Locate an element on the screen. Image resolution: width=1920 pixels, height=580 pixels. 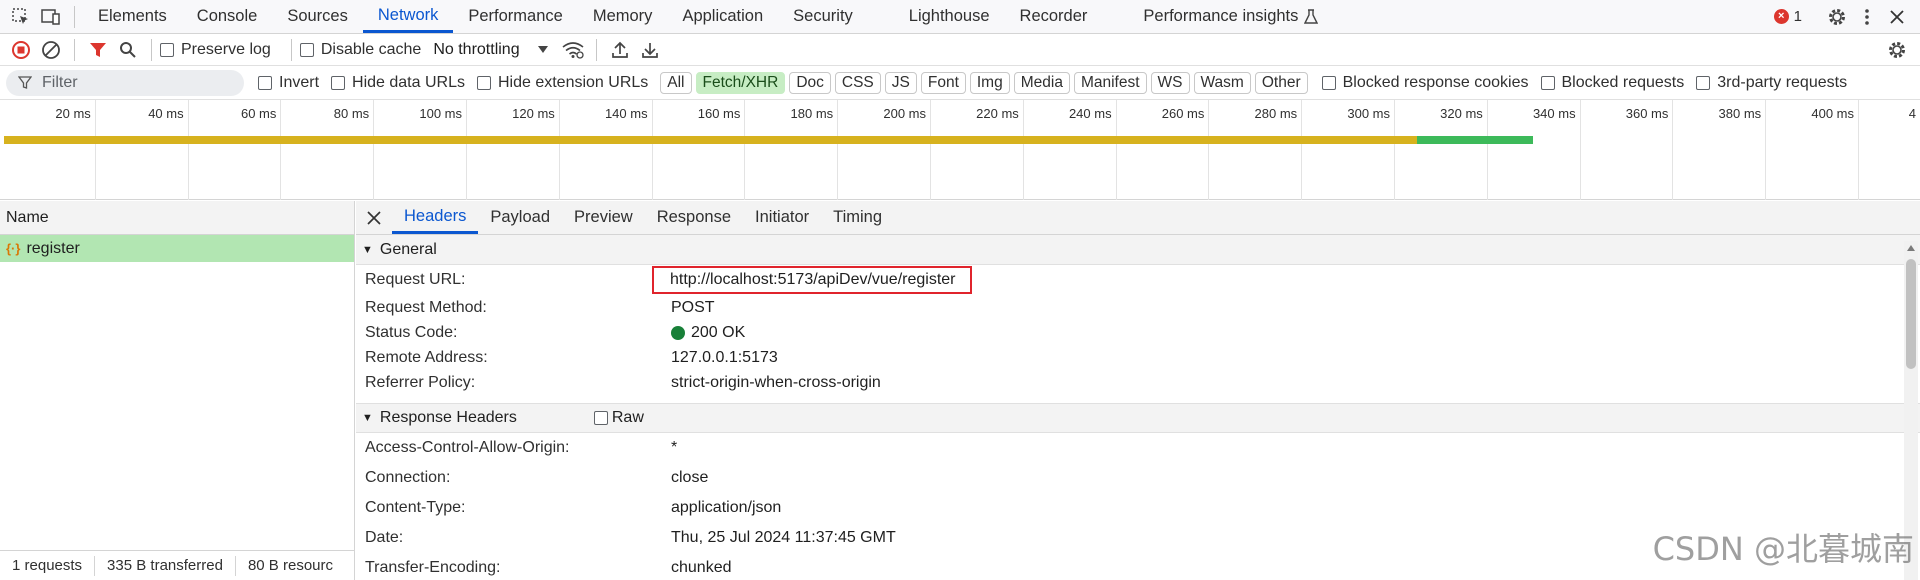
tab-timing: Timing is located at coordinates (857, 217).